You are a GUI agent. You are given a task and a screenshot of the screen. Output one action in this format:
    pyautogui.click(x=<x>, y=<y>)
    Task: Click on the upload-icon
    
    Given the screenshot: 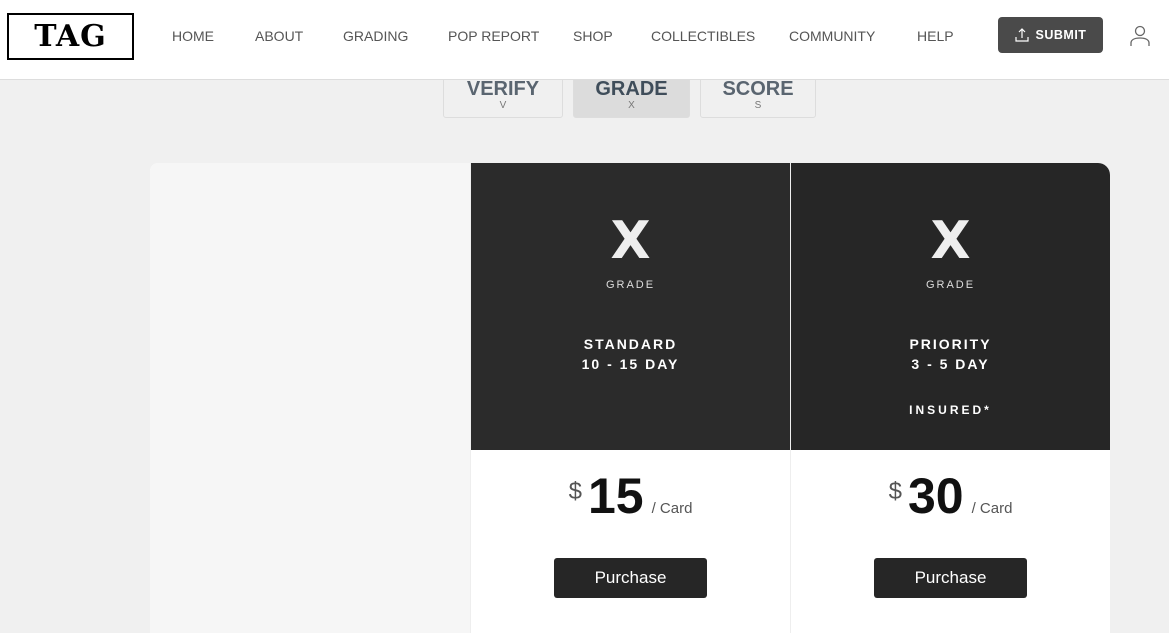 What is the action you would take?
    pyautogui.click(x=1021, y=35)
    